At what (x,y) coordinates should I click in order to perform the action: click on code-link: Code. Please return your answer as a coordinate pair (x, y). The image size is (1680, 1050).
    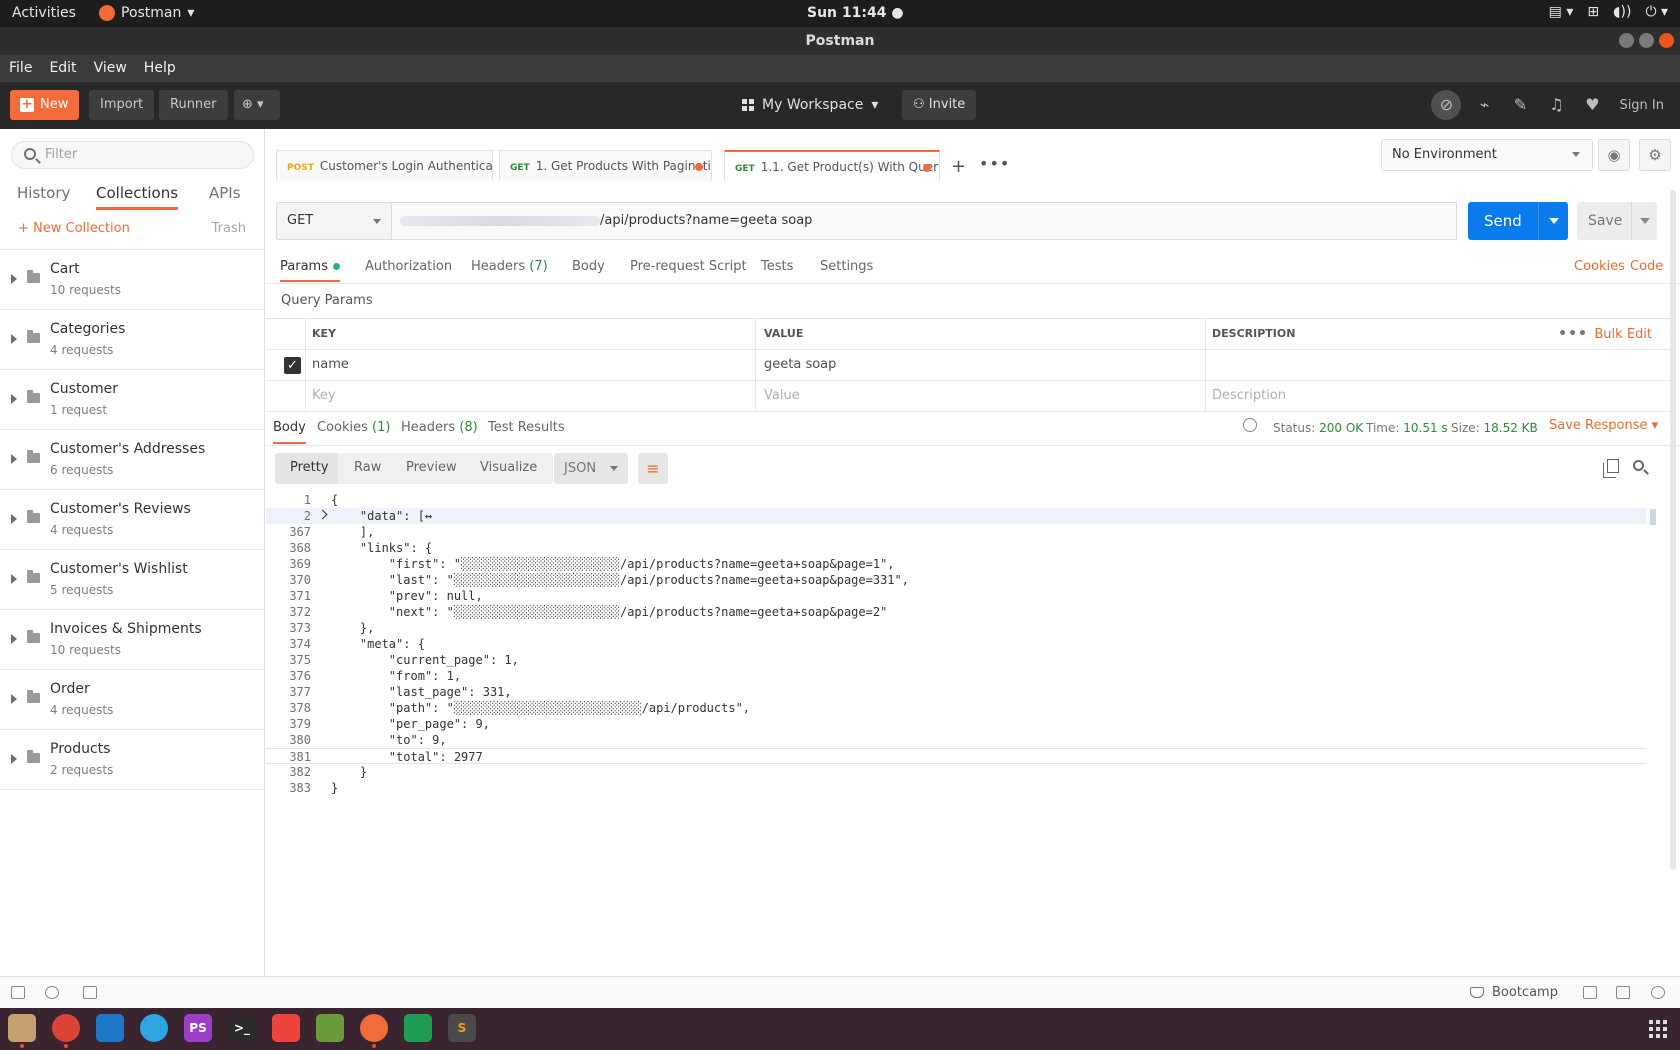
    Looking at the image, I should click on (1646, 266).